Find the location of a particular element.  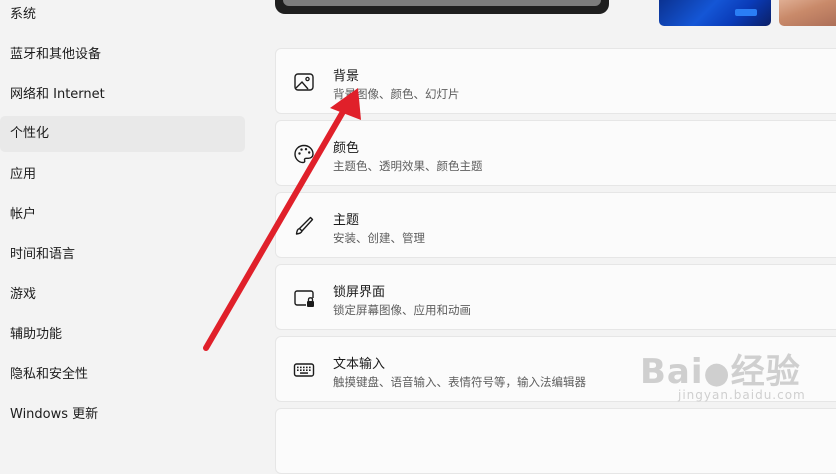

card-title: 背景 is located at coordinates (346, 76).